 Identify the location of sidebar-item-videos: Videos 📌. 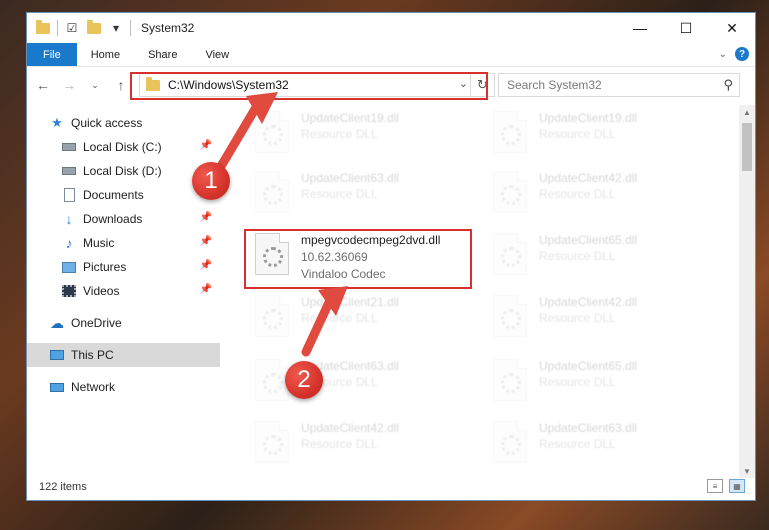
(123, 291).